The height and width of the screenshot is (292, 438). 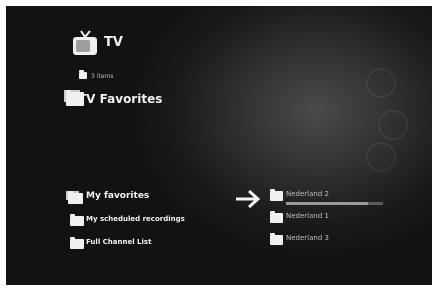 I want to click on page-title: TV, so click(x=113, y=42).